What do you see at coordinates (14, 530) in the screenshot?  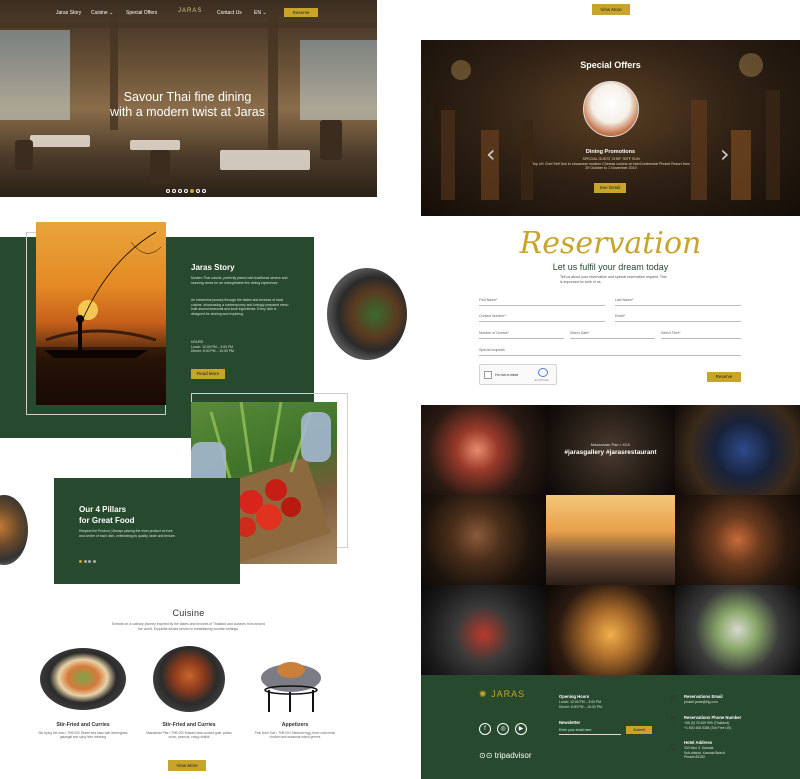 I see `dish-bowl-image` at bounding box center [14, 530].